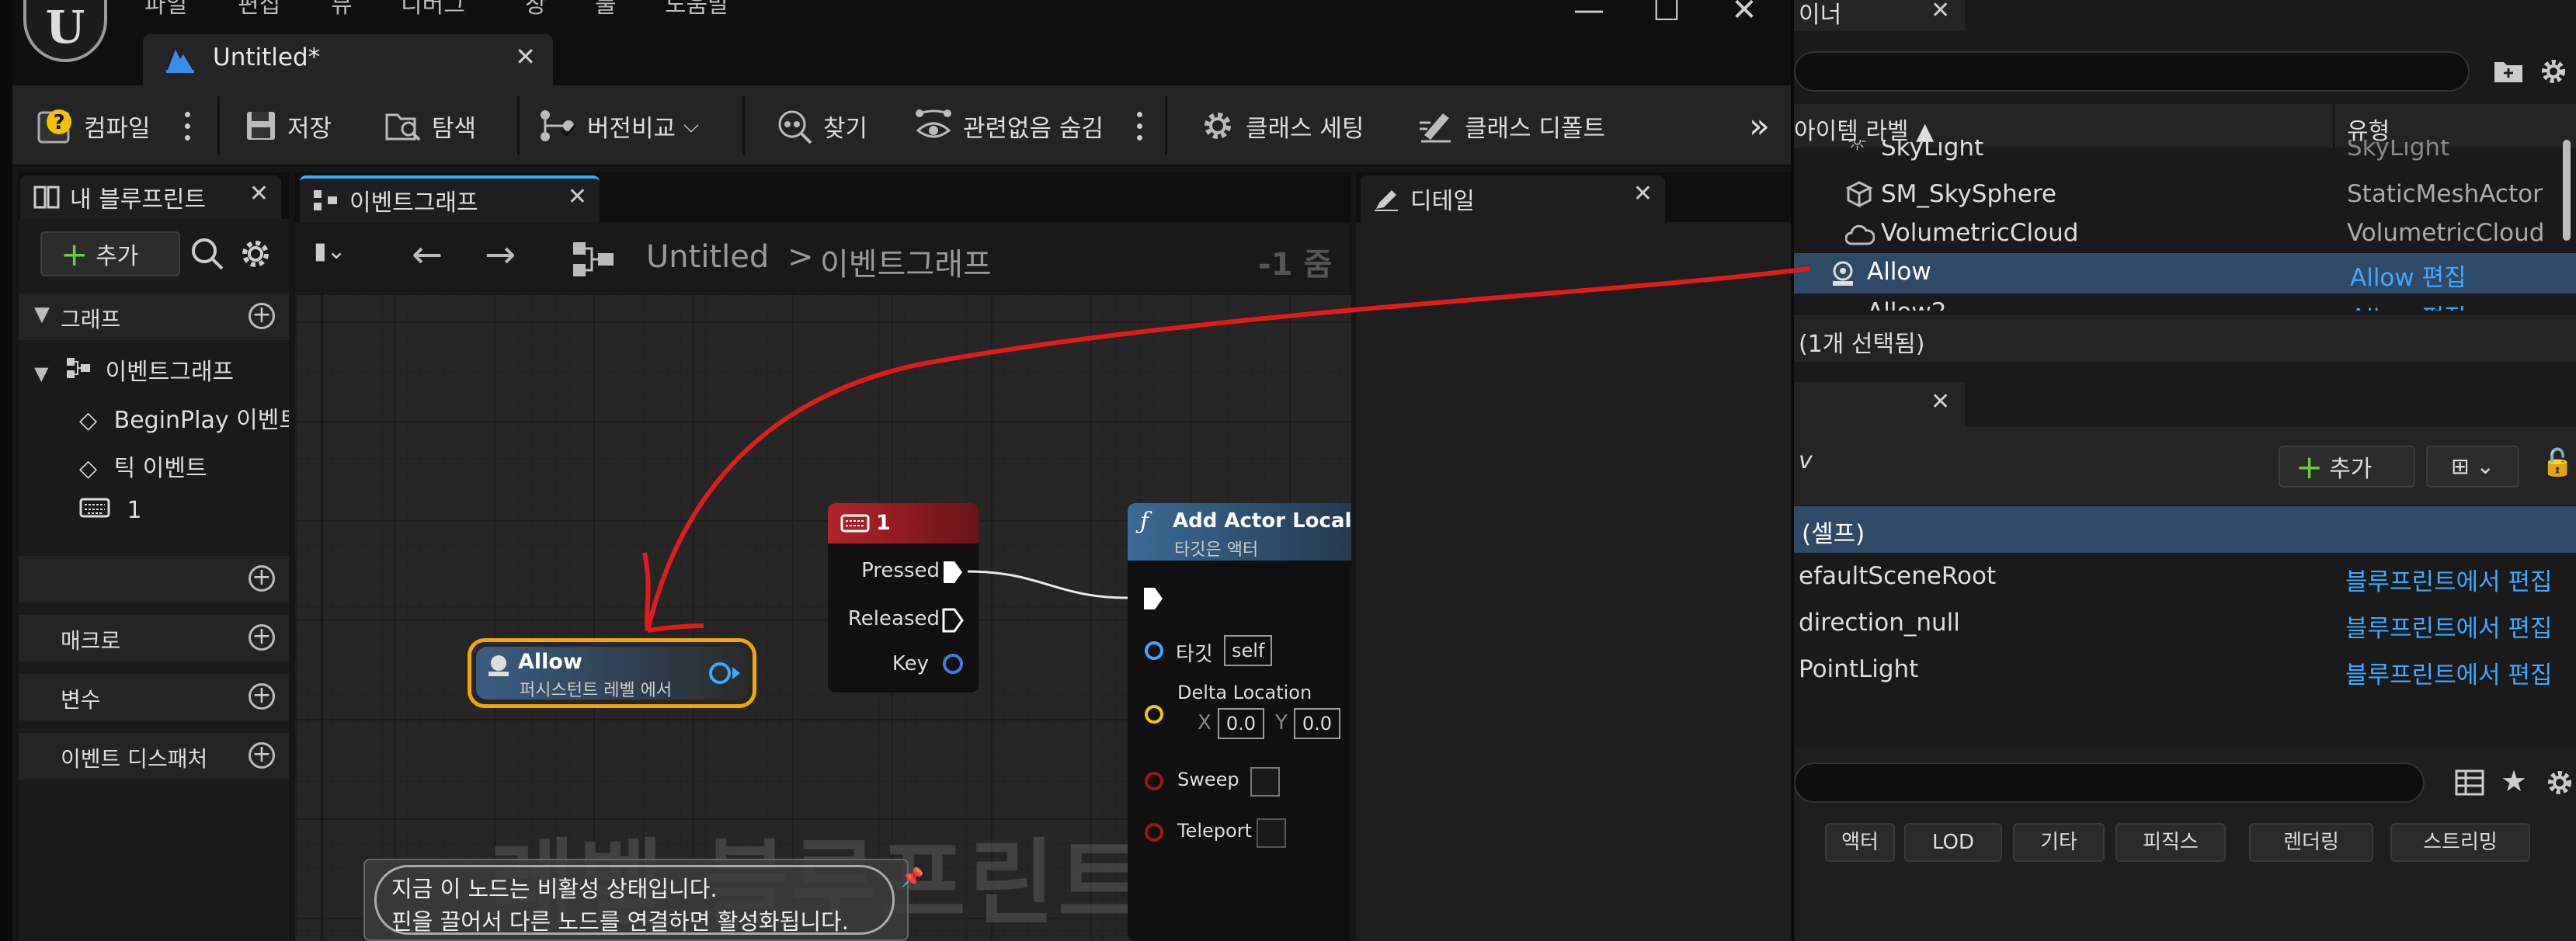  I want to click on sweep-pin, so click(1154, 781).